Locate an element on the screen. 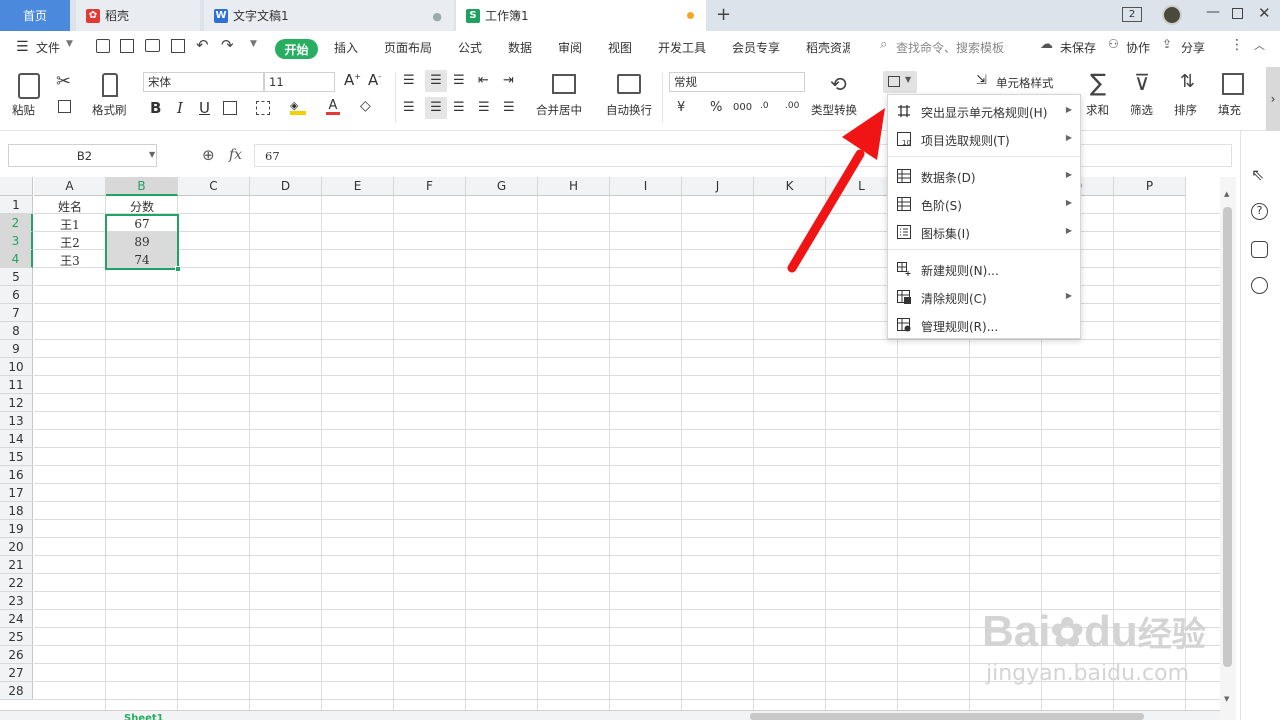 This screenshot has height=720, width=1280. sort-icon: ⇅ is located at coordinates (1187, 81).